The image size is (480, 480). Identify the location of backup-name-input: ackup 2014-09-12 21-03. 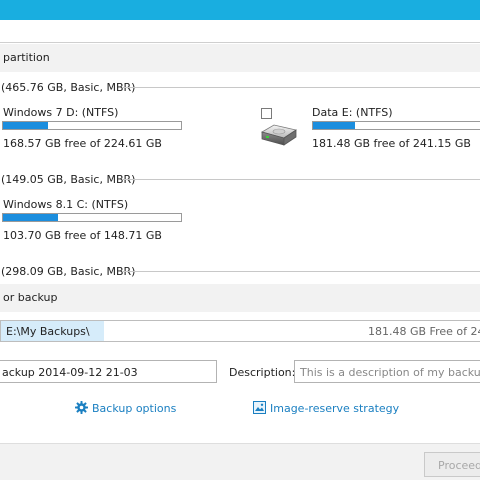
(108, 371).